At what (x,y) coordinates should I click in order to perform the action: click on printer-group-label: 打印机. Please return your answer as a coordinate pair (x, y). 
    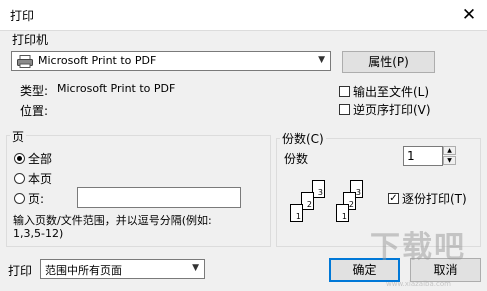
    Looking at the image, I should click on (30, 39).